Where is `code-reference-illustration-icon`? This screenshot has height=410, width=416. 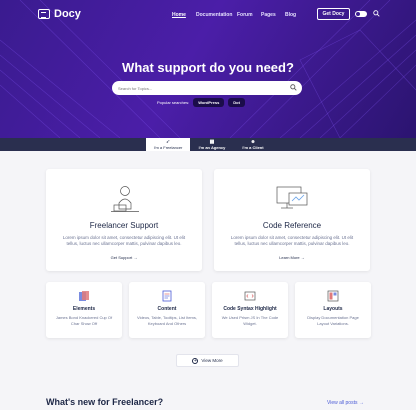 code-reference-illustration-icon is located at coordinates (292, 197).